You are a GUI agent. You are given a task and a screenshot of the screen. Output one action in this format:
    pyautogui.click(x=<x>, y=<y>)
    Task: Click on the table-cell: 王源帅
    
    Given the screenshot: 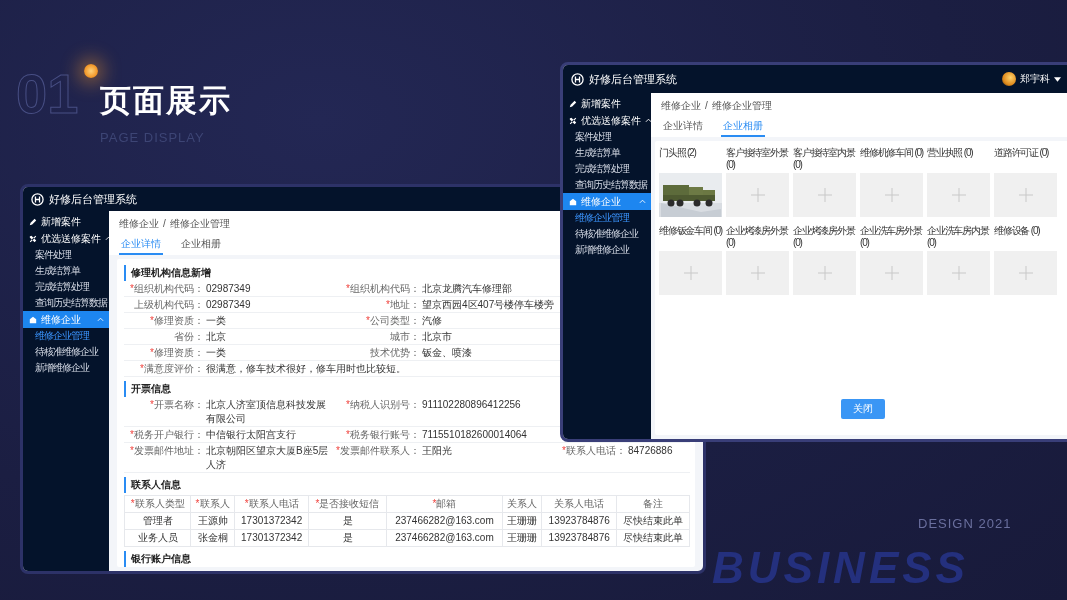 What is the action you would take?
    pyautogui.click(x=212, y=521)
    